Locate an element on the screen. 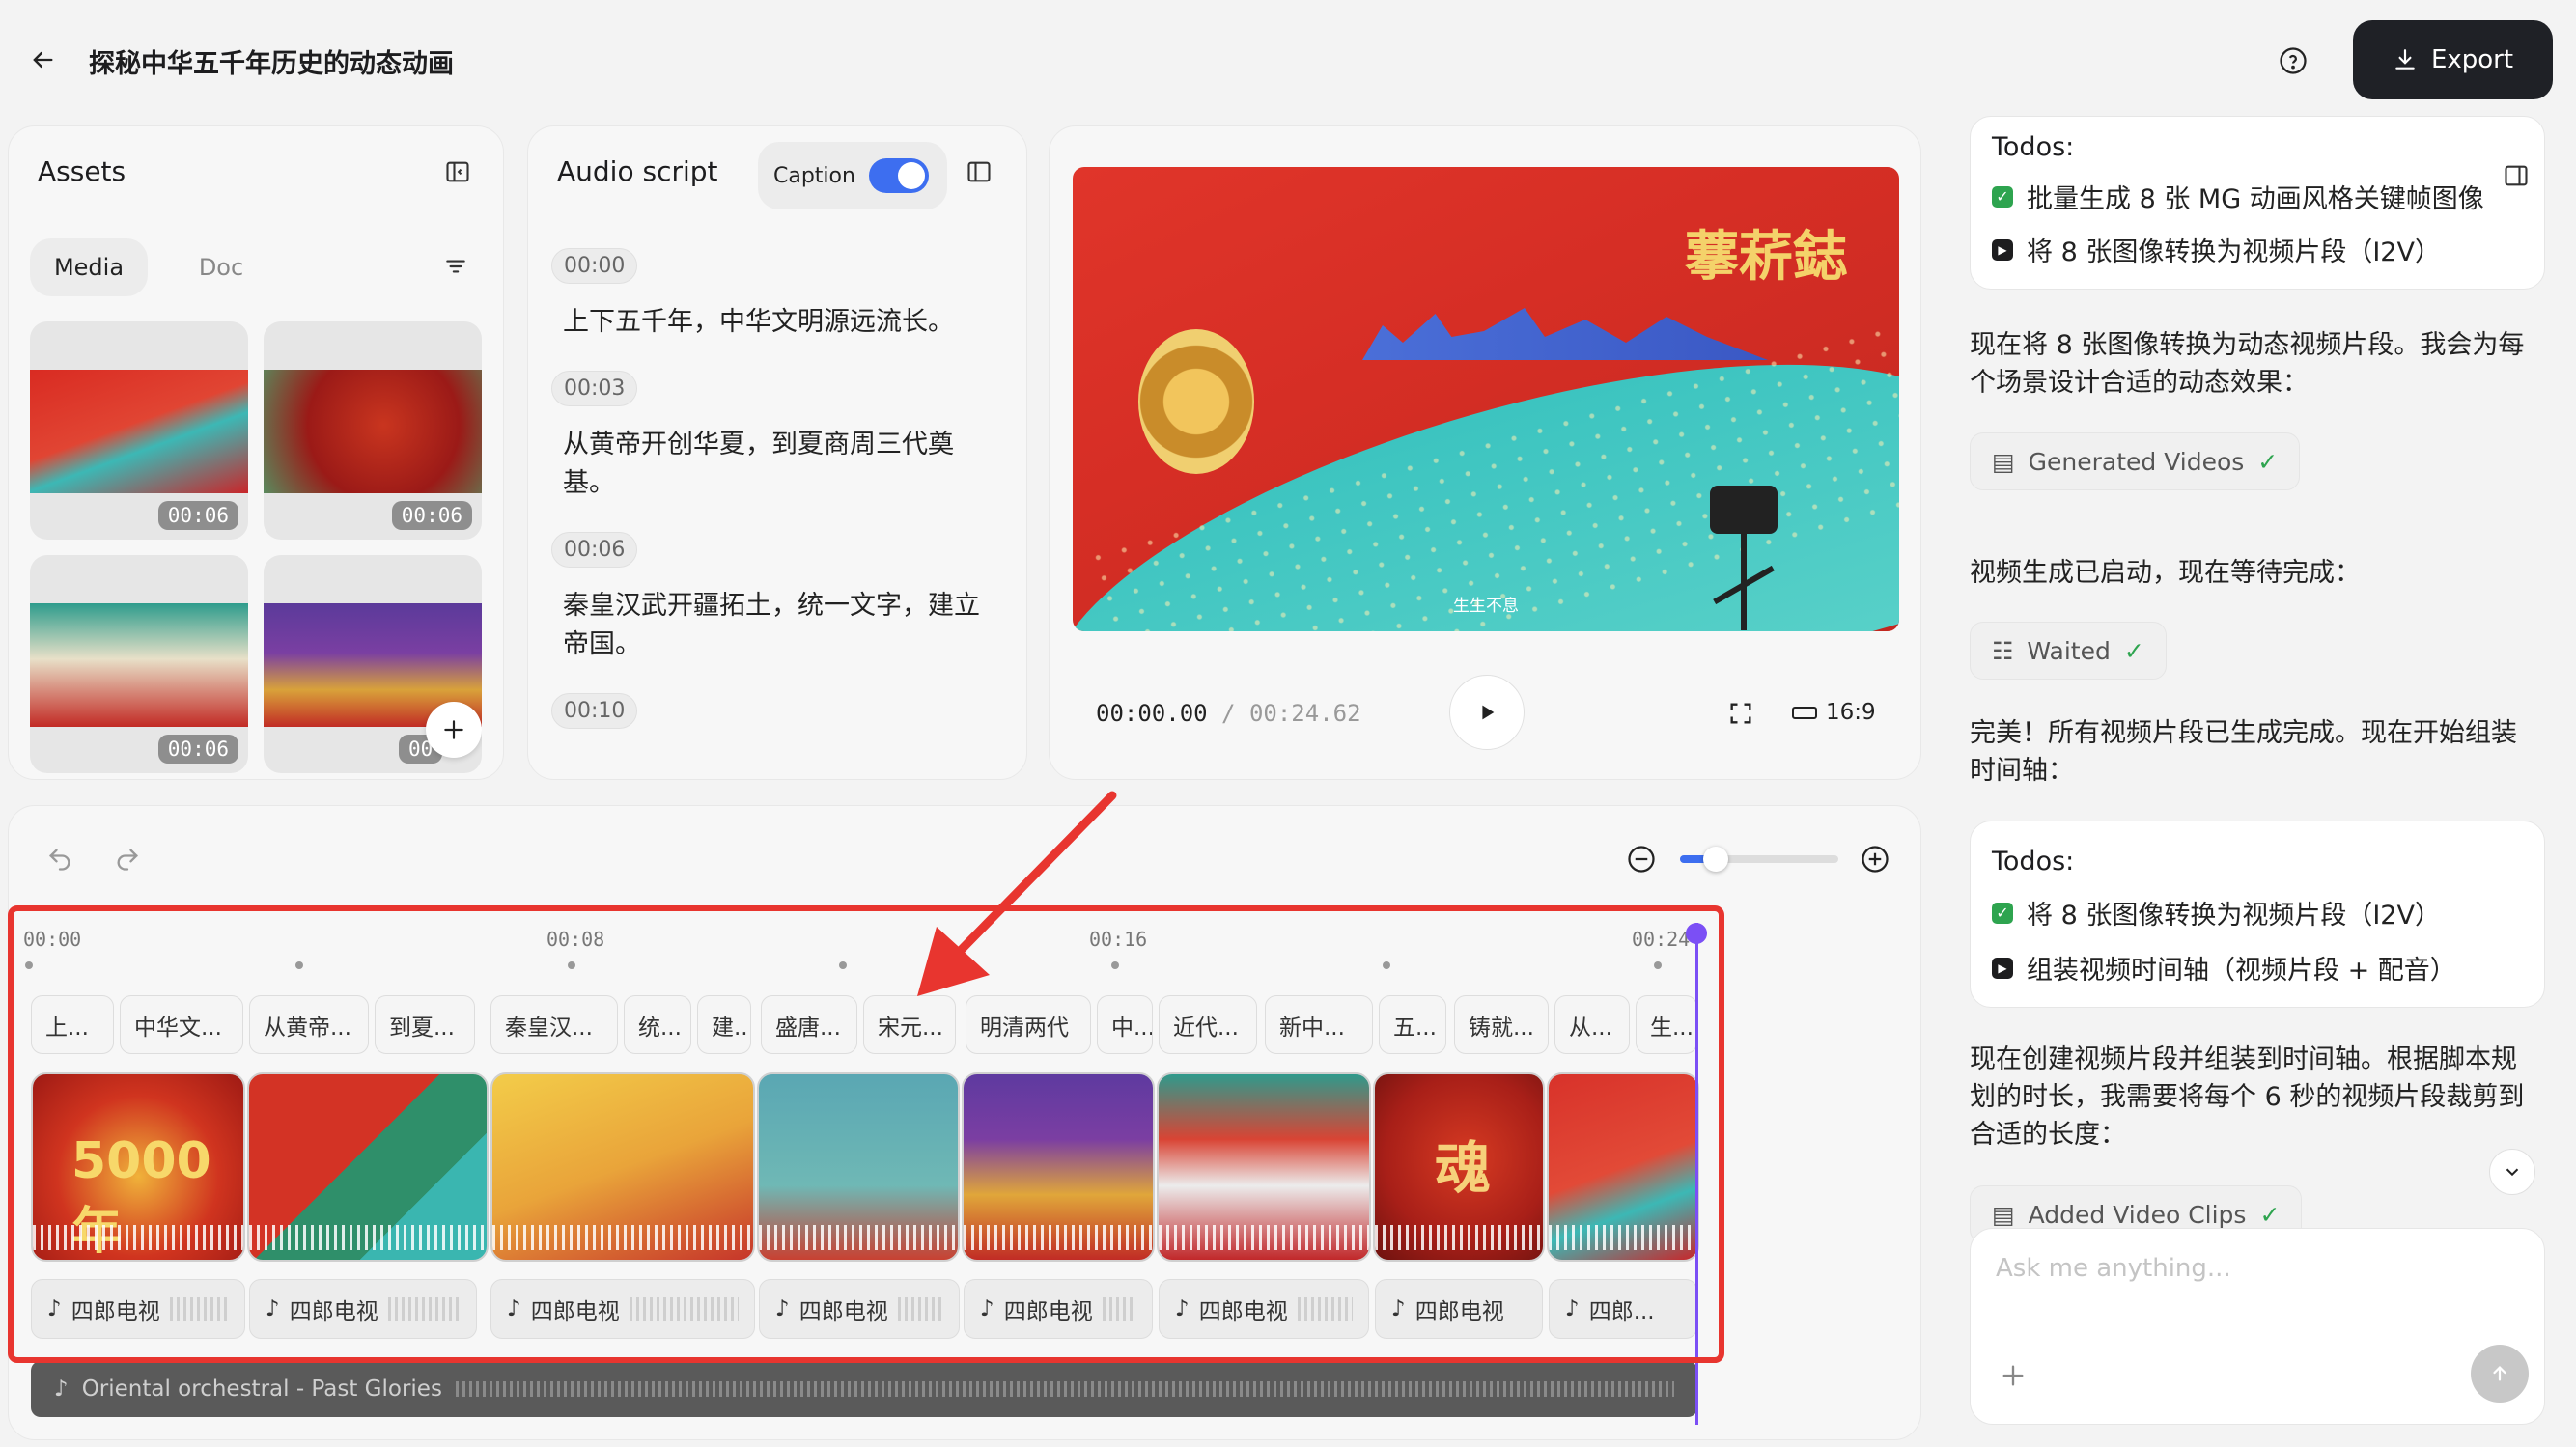 The image size is (2576, 1447). attach-button is located at coordinates (2013, 1376).